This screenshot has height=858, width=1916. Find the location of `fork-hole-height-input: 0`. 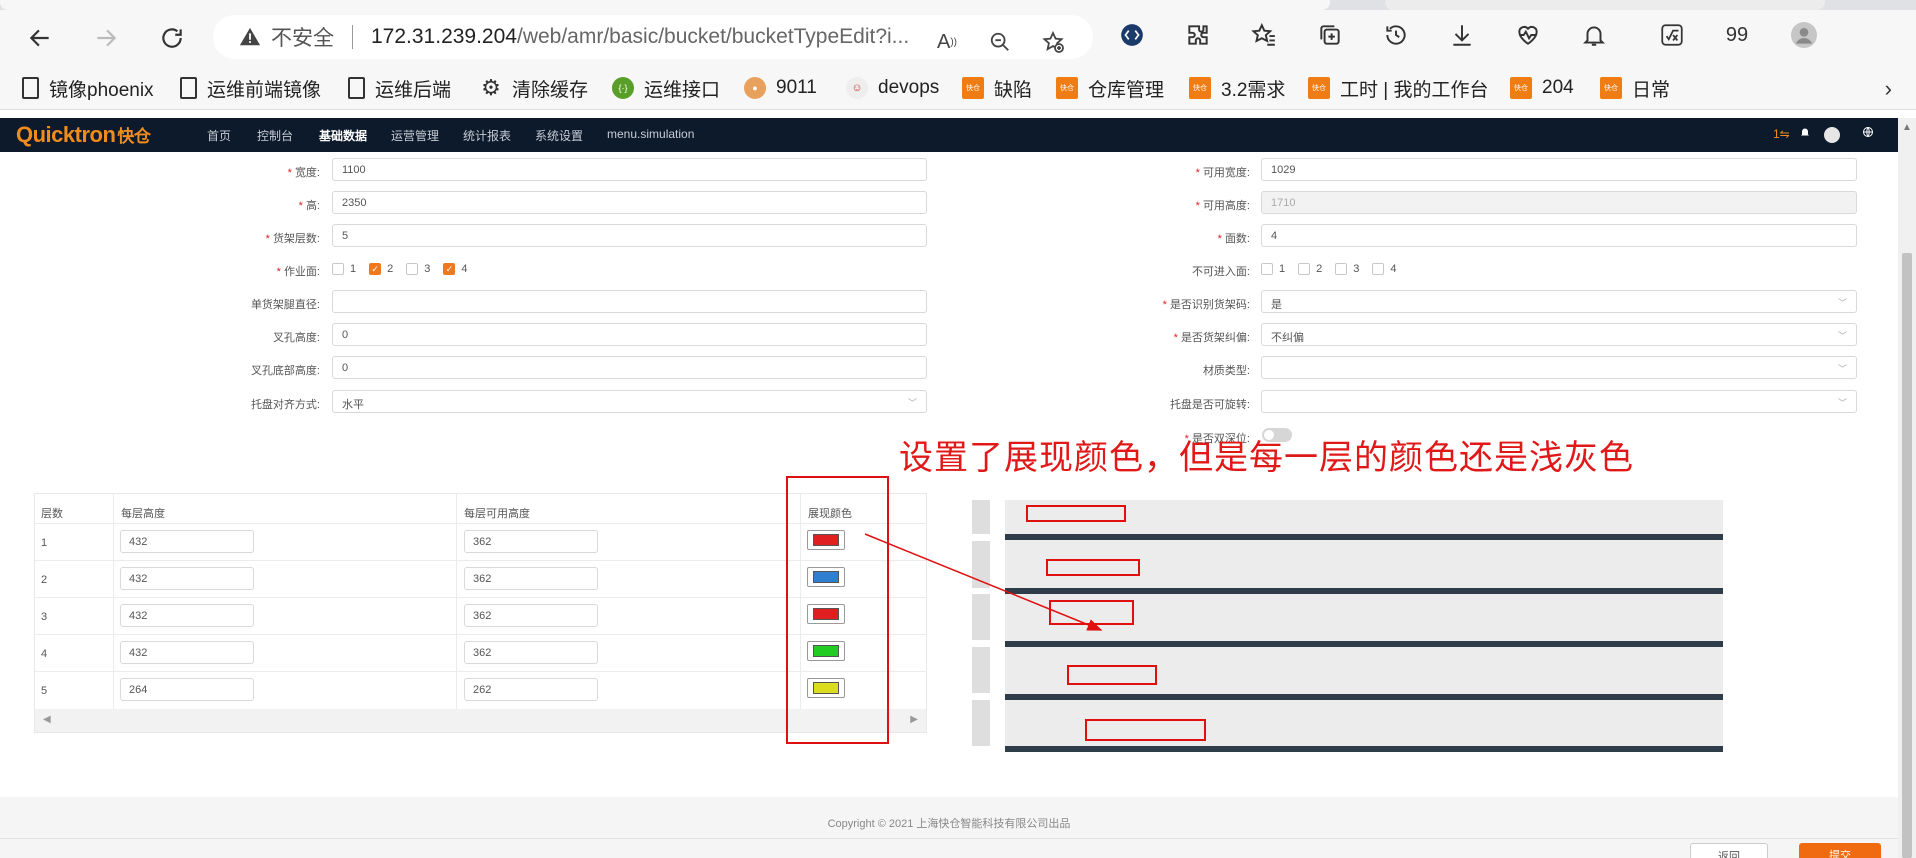

fork-hole-height-input: 0 is located at coordinates (629, 334).